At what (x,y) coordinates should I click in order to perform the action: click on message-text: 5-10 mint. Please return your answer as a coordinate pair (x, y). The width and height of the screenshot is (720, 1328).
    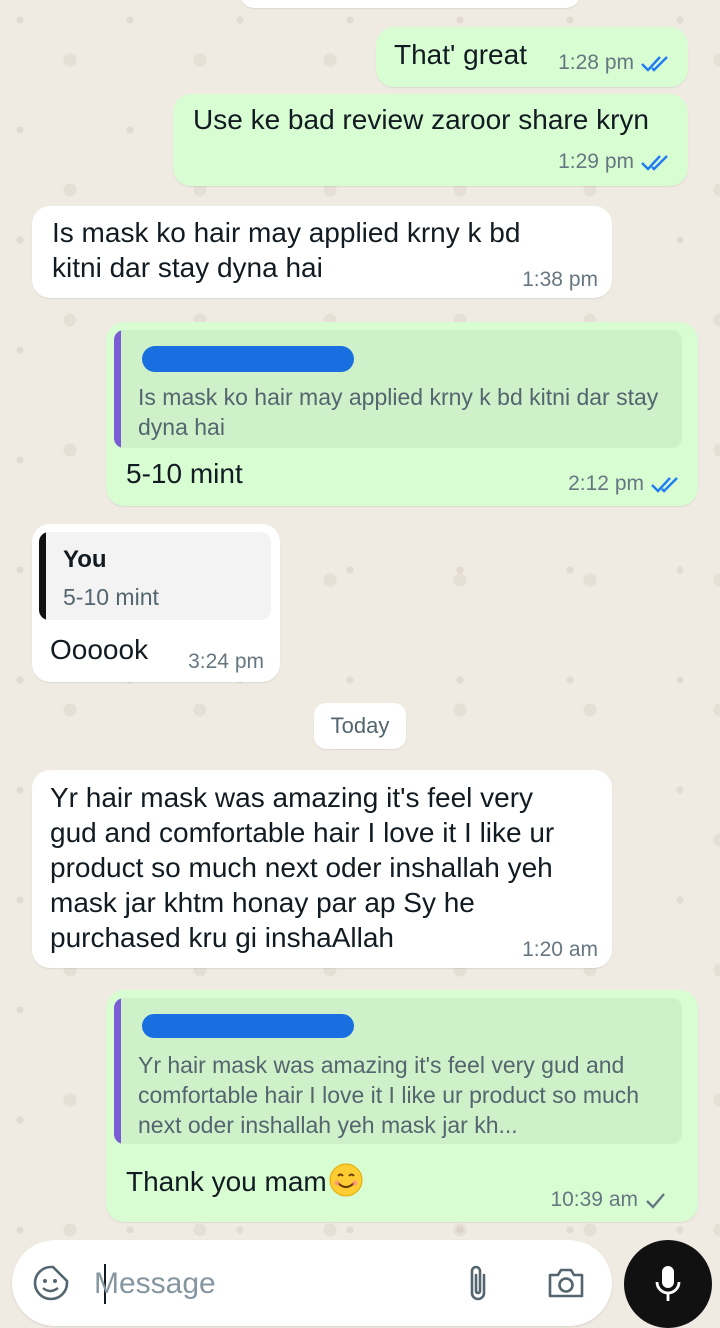
    Looking at the image, I should click on (184, 473).